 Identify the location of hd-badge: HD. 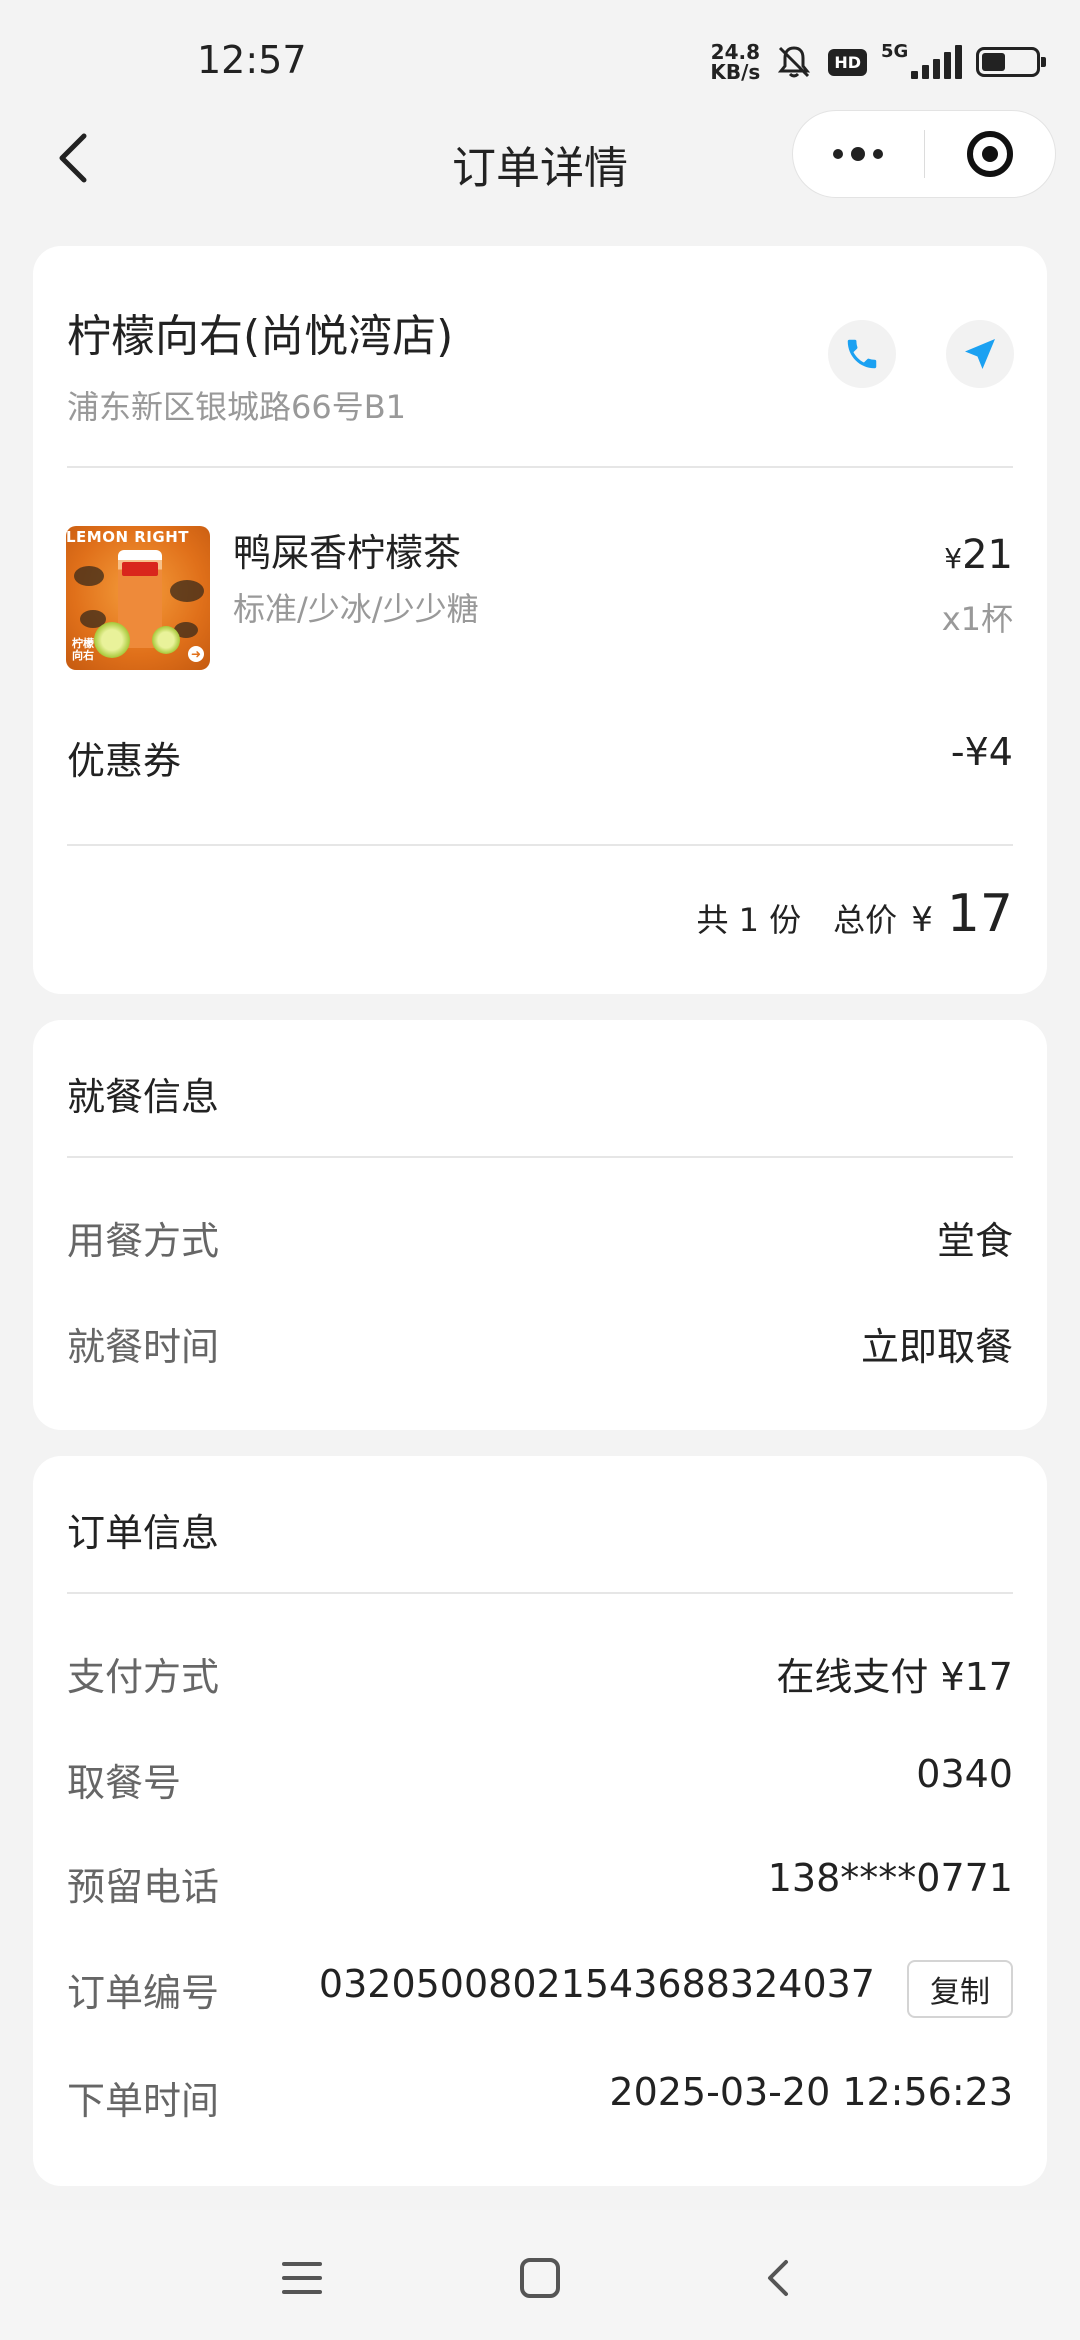
(847, 62).